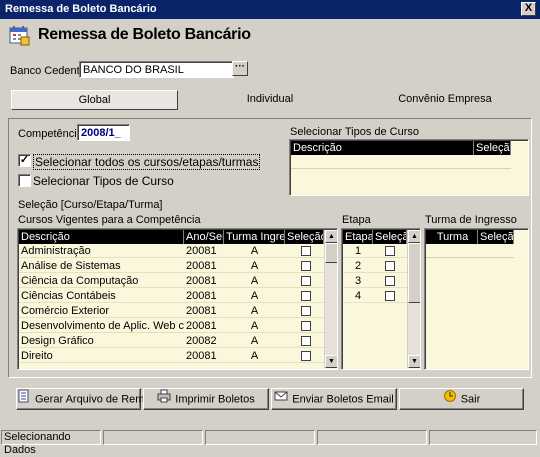  I want to click on table-row: Administração 20081 A, so click(171, 251).